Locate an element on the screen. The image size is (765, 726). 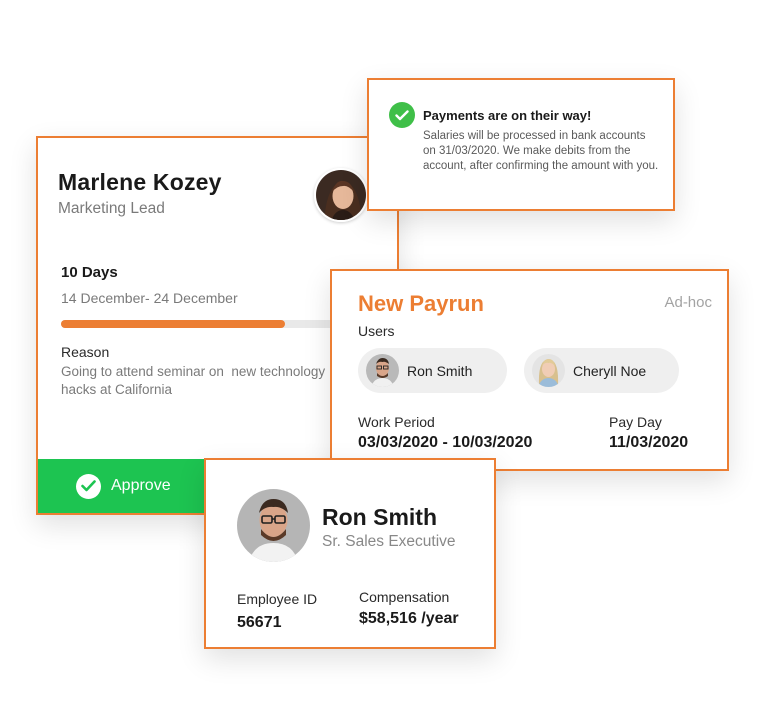
employee-role: Sr. Sales Executive is located at coordinates (389, 541).